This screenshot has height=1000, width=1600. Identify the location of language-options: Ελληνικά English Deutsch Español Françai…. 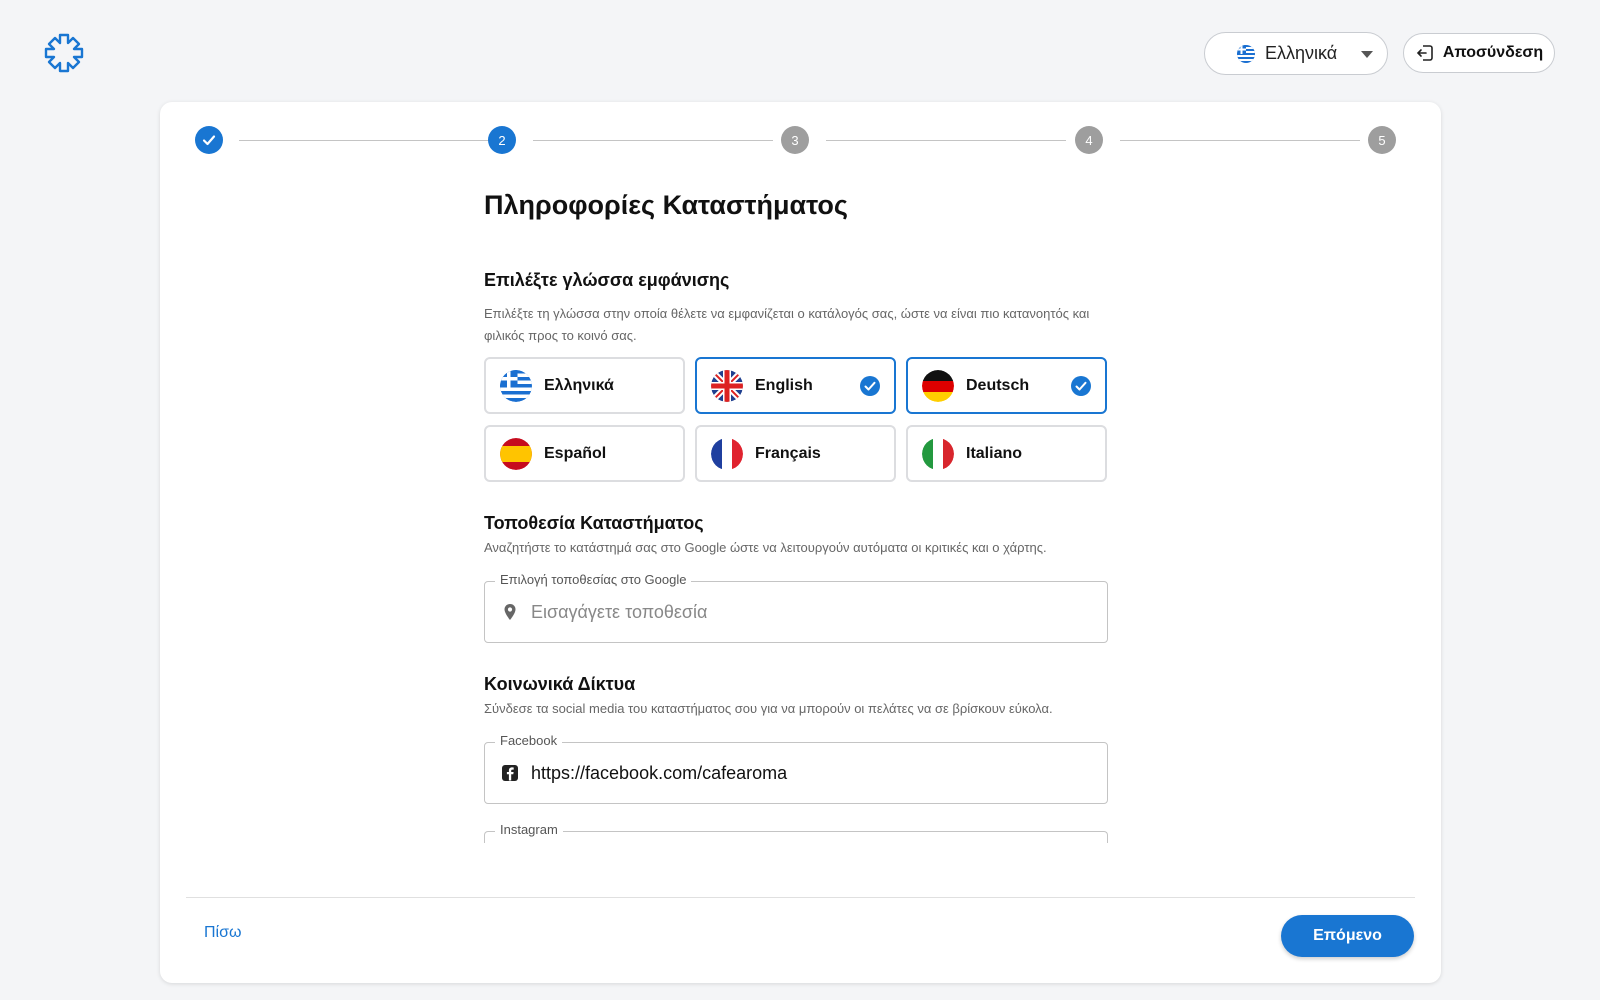
(796, 419).